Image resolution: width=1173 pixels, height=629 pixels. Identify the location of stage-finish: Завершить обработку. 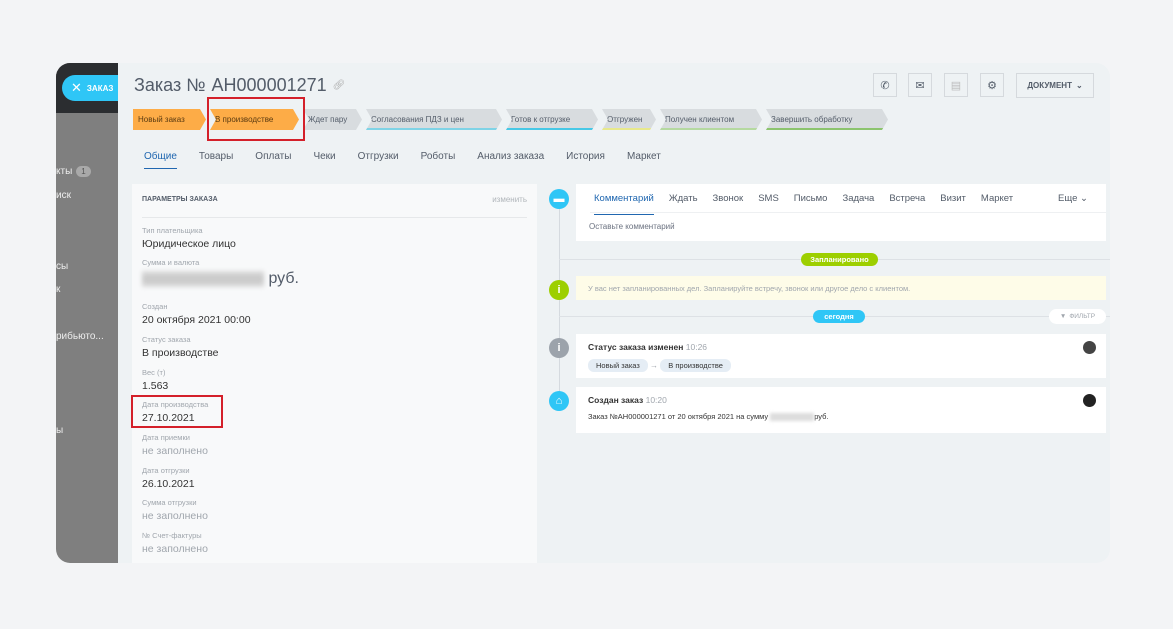
(827, 119).